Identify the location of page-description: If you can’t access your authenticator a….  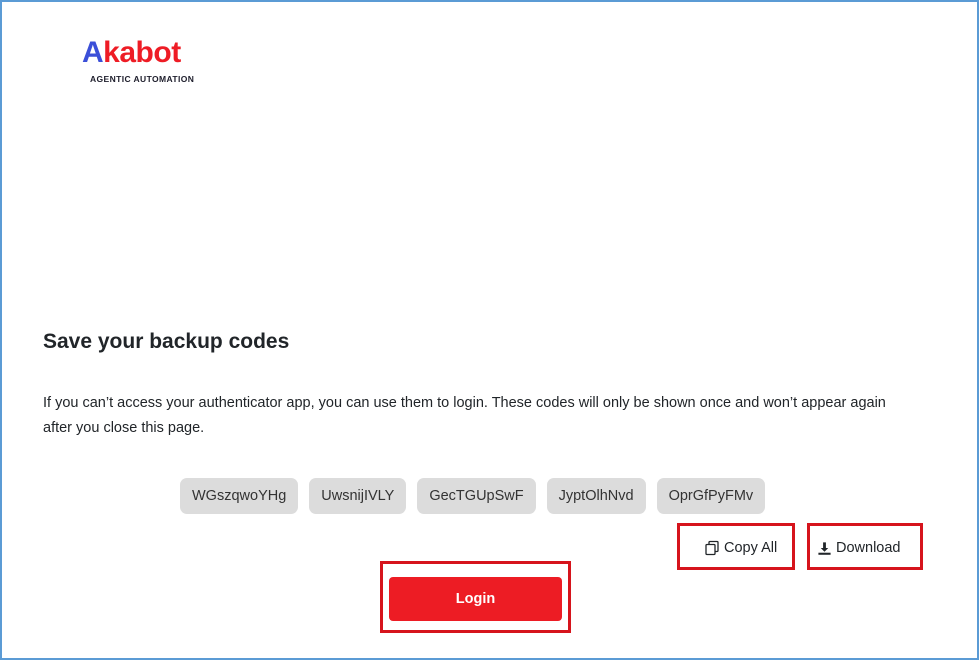
(464, 415).